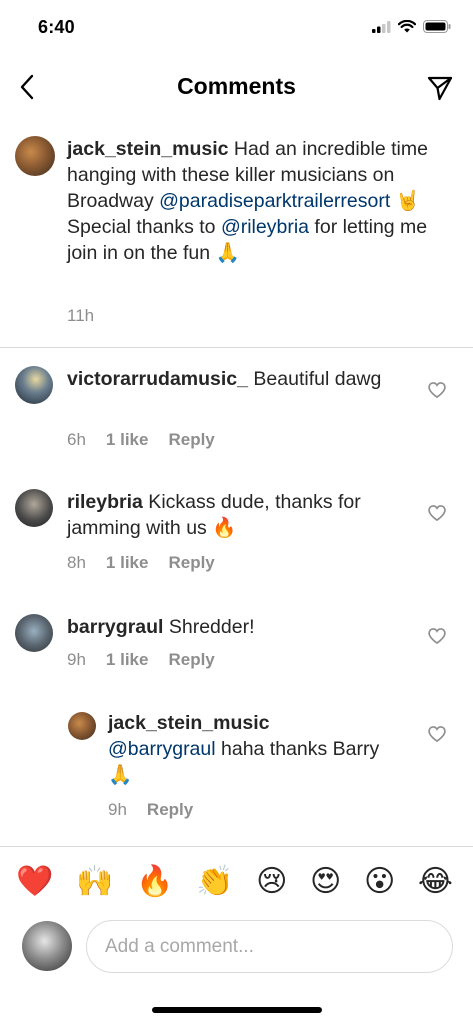 This screenshot has width=473, height=1024. What do you see at coordinates (437, 26) in the screenshot?
I see `battery-icon` at bounding box center [437, 26].